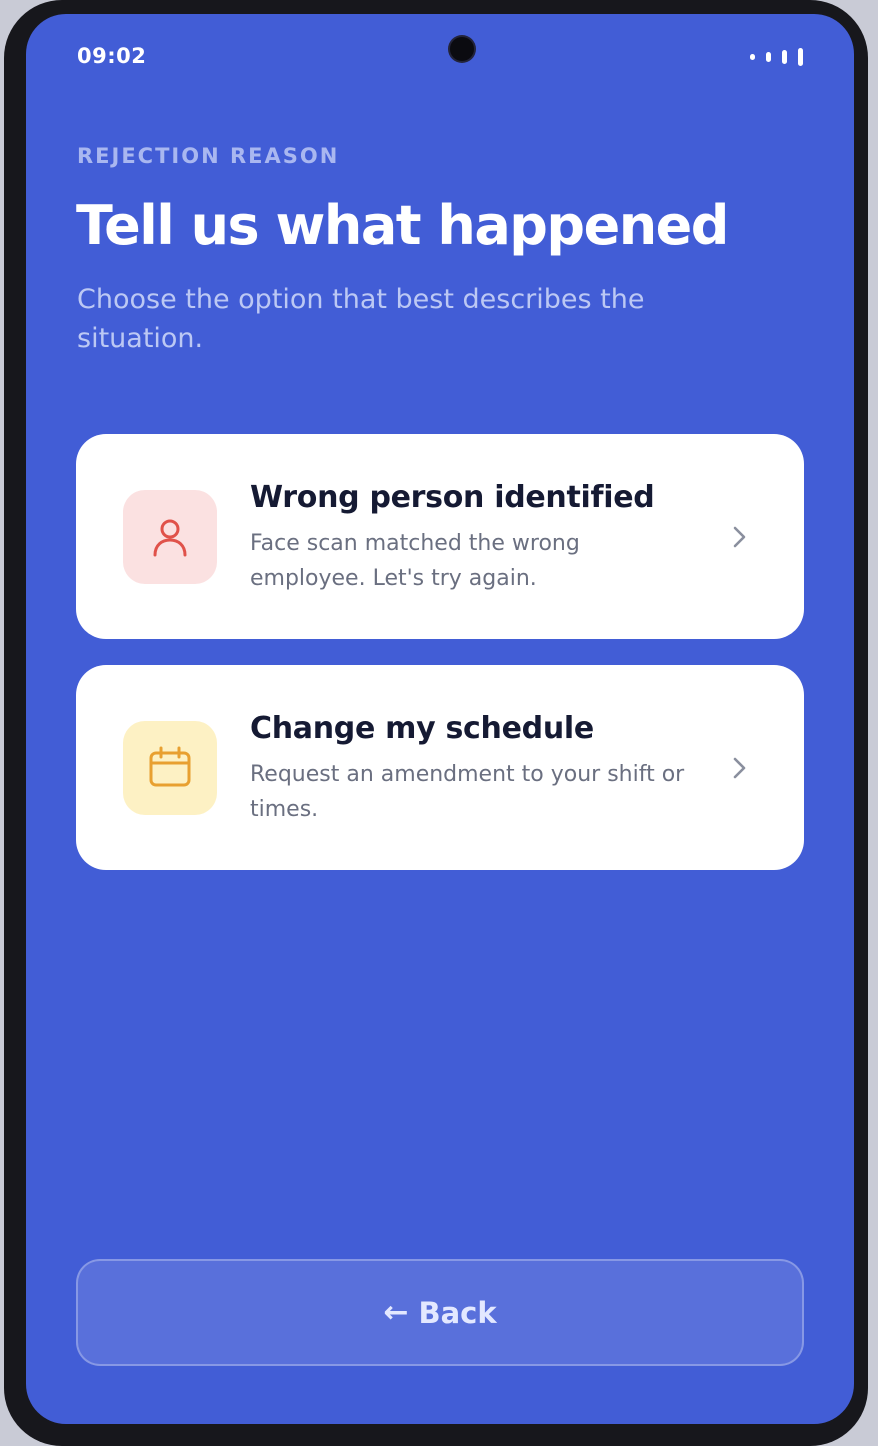 Image resolution: width=878 pixels, height=1446 pixels. I want to click on signal-icon, so click(778, 57).